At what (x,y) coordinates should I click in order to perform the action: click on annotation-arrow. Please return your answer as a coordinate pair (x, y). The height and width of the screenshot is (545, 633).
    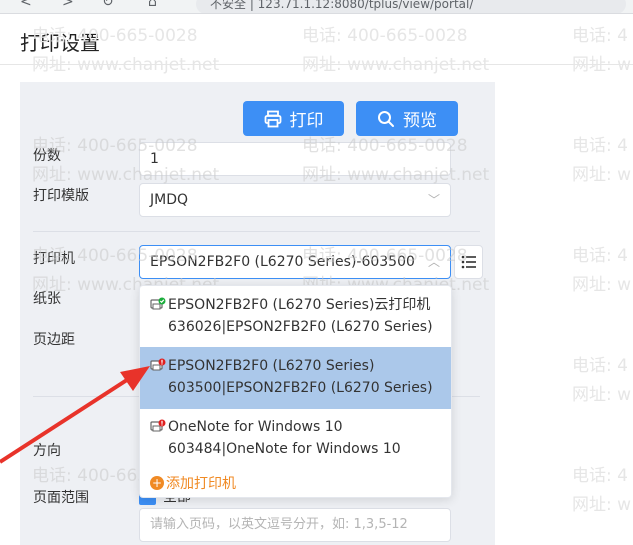
    Looking at the image, I should click on (75, 415).